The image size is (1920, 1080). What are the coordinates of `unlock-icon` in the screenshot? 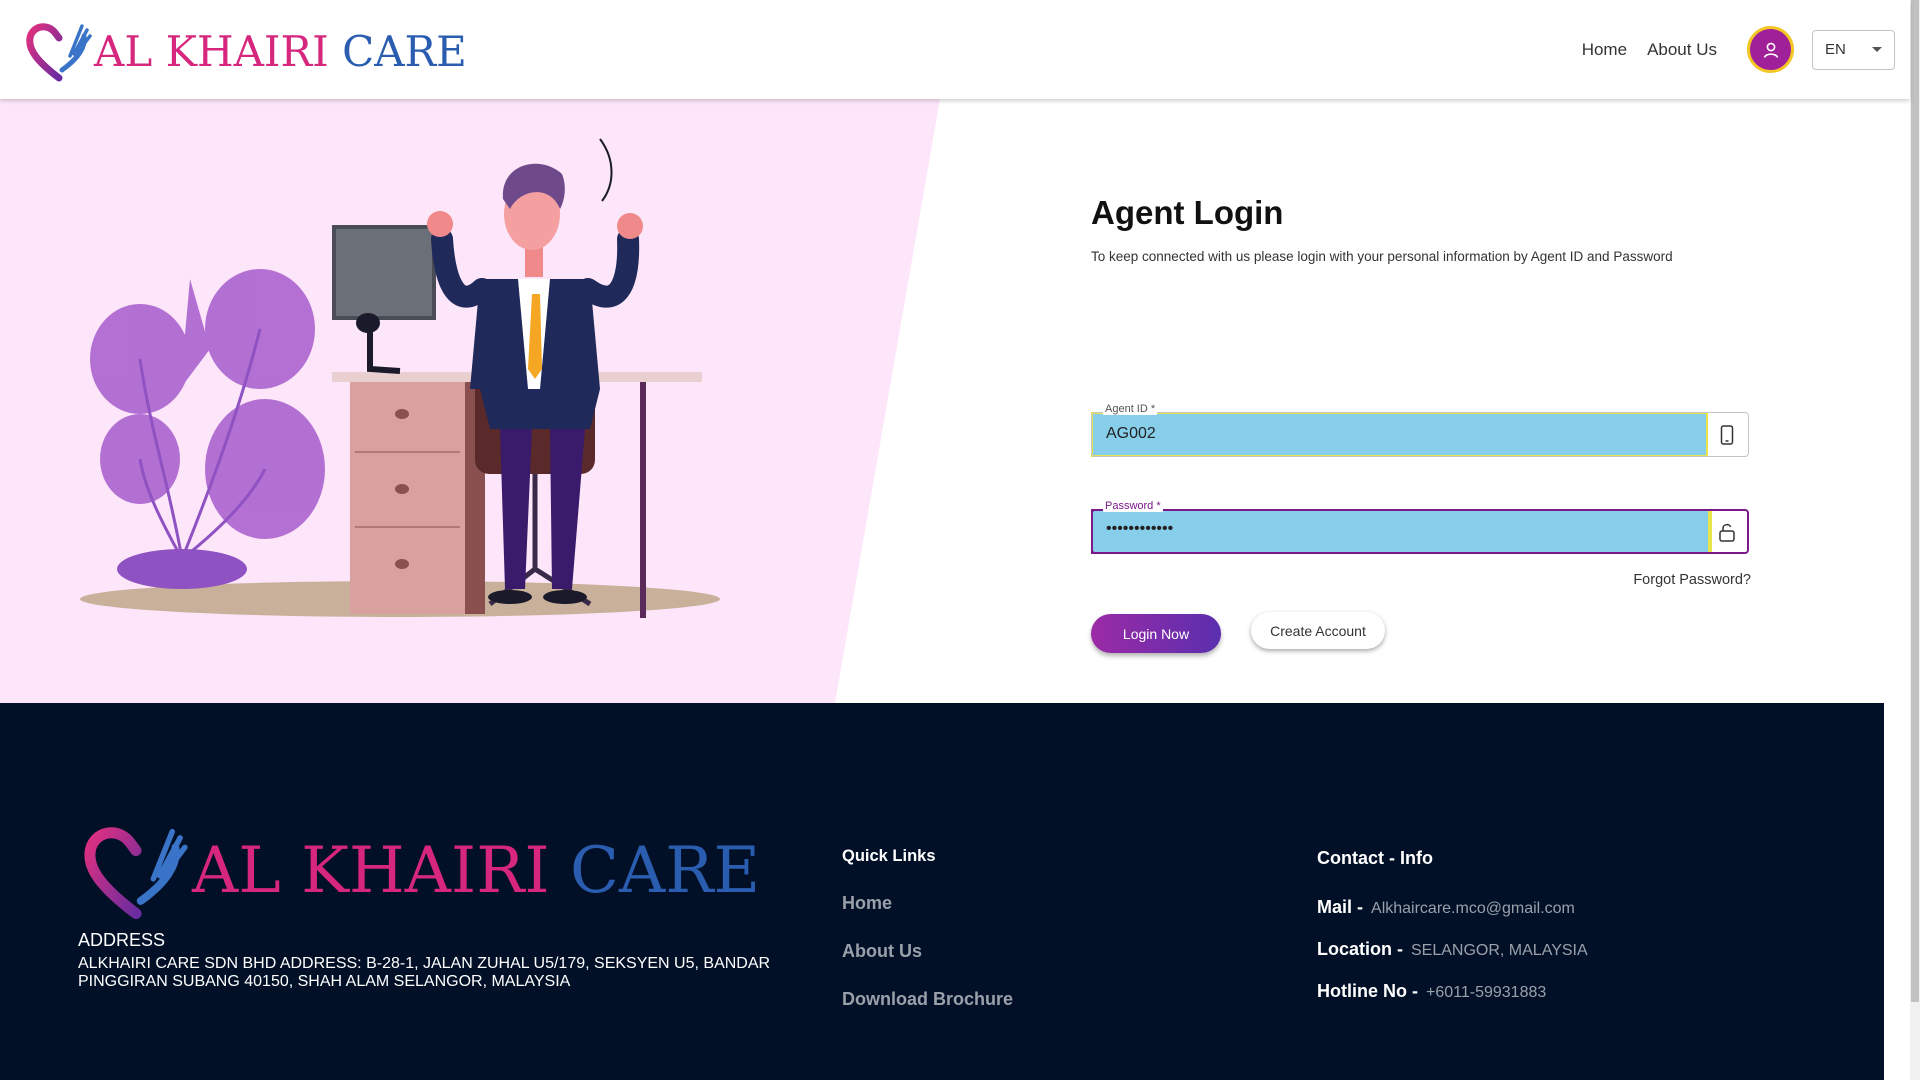 It's located at (1727, 532).